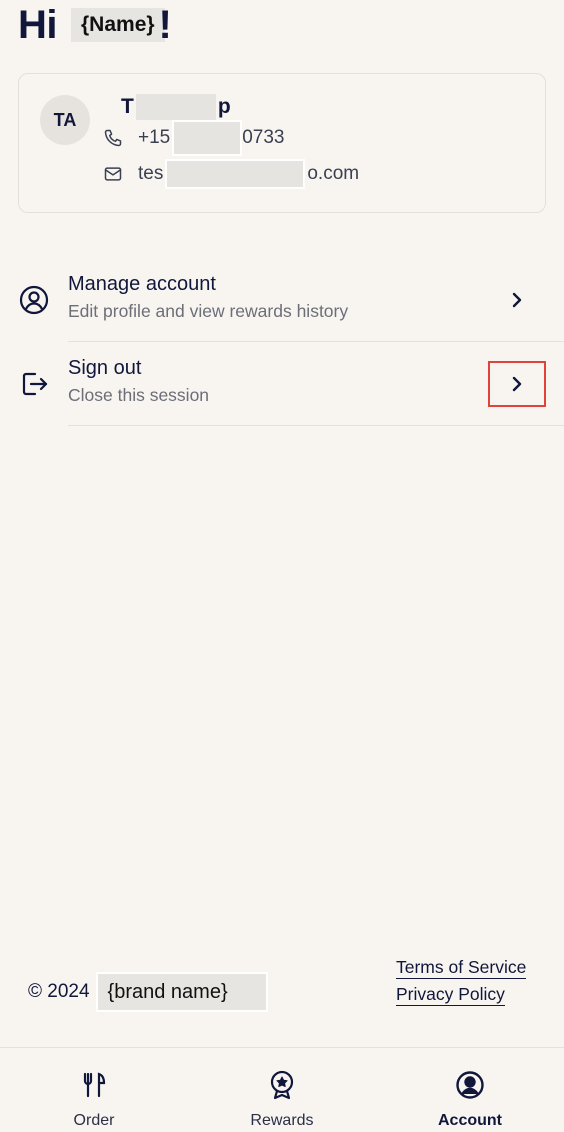 The image size is (564, 1132). I want to click on fork-knife-icon, so click(94, 1085).